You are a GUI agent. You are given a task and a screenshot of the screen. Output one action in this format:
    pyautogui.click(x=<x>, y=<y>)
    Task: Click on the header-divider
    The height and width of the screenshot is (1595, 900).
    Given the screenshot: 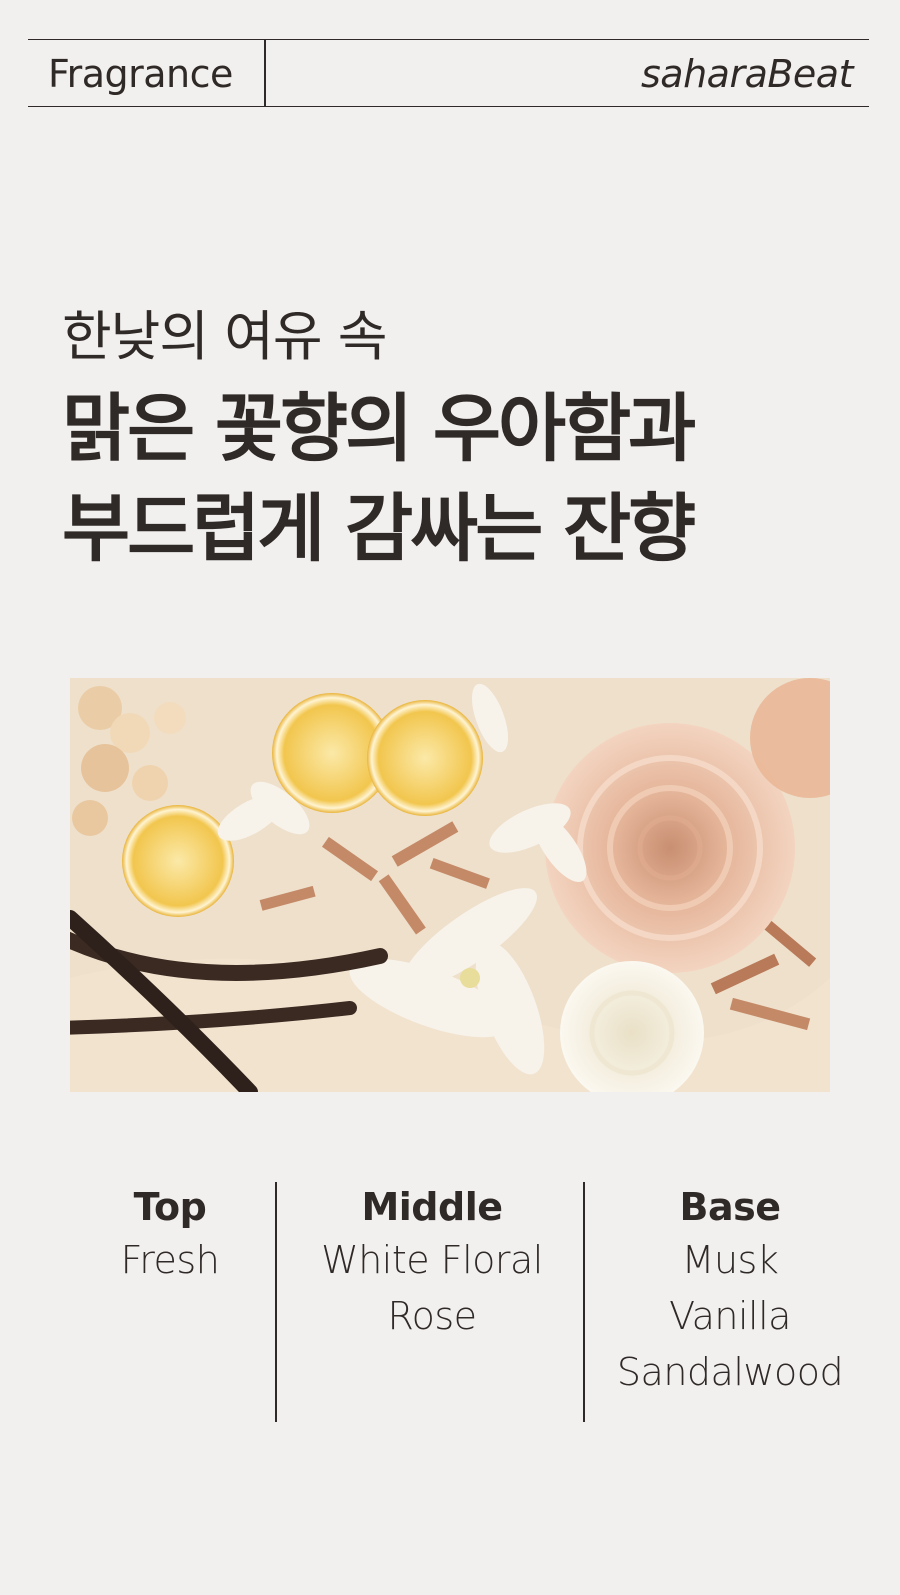 What is the action you would take?
    pyautogui.click(x=265, y=73)
    